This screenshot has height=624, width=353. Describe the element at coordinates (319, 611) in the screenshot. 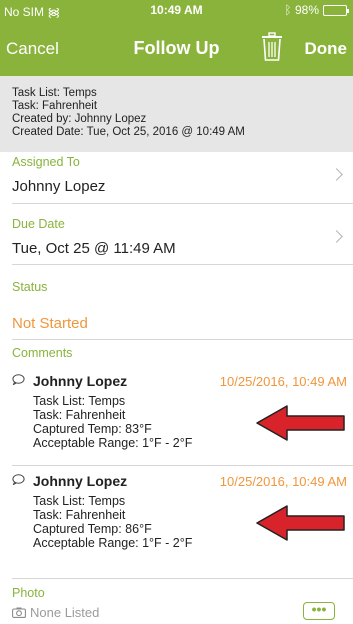

I see `more-options-button: •••` at that location.